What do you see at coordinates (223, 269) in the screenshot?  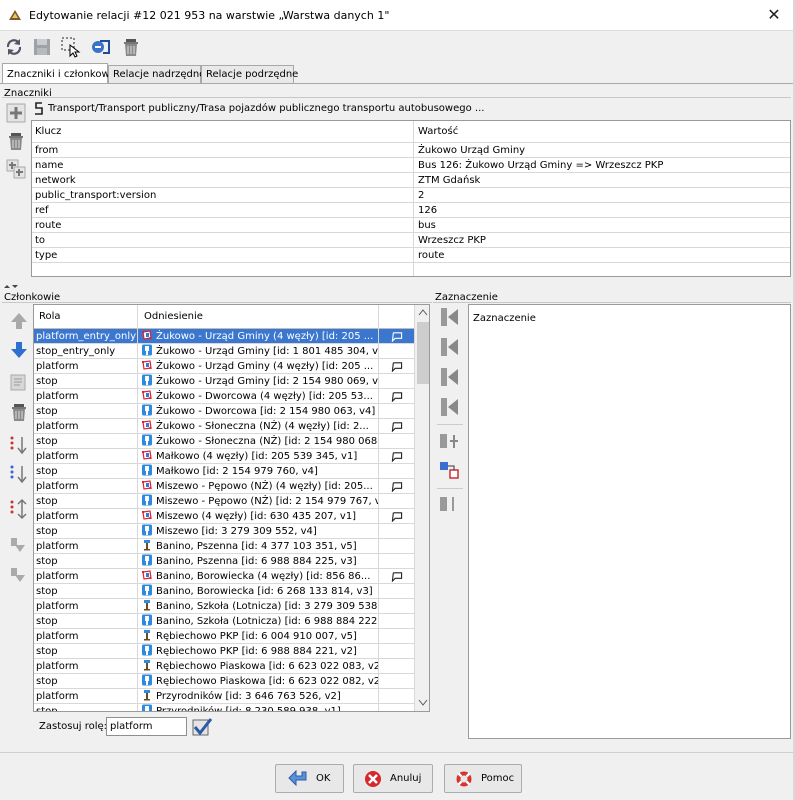 I see `tag-key-cell` at bounding box center [223, 269].